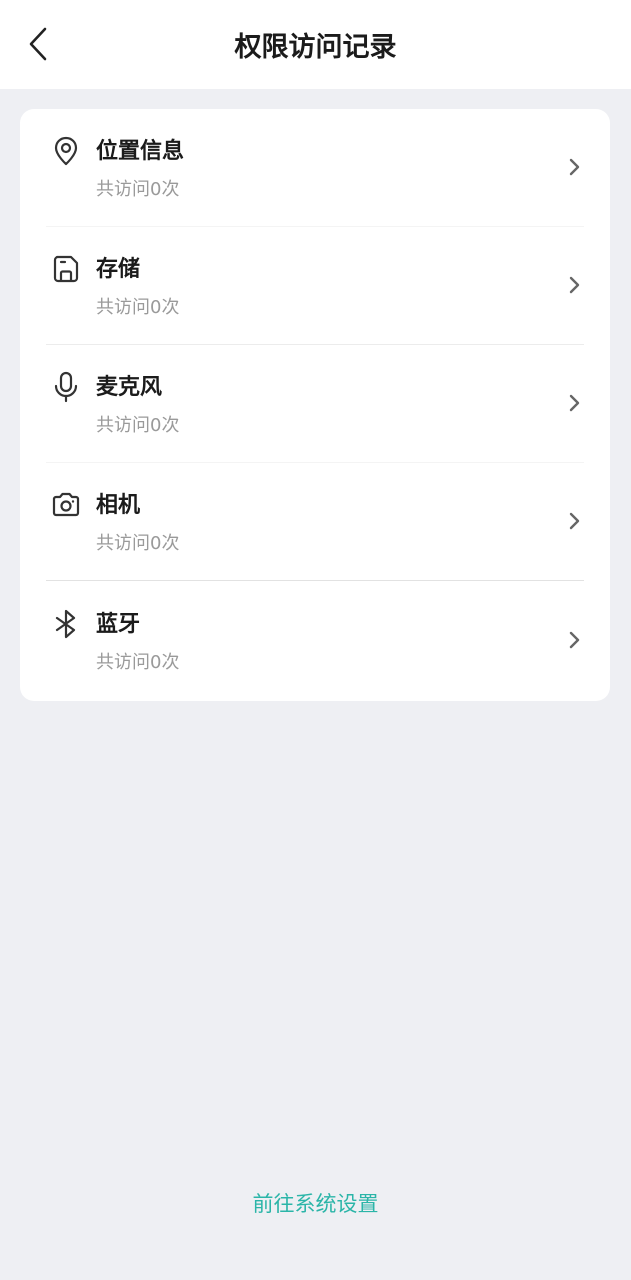 Image resolution: width=631 pixels, height=1280 pixels. I want to click on storage-icon, so click(66, 269).